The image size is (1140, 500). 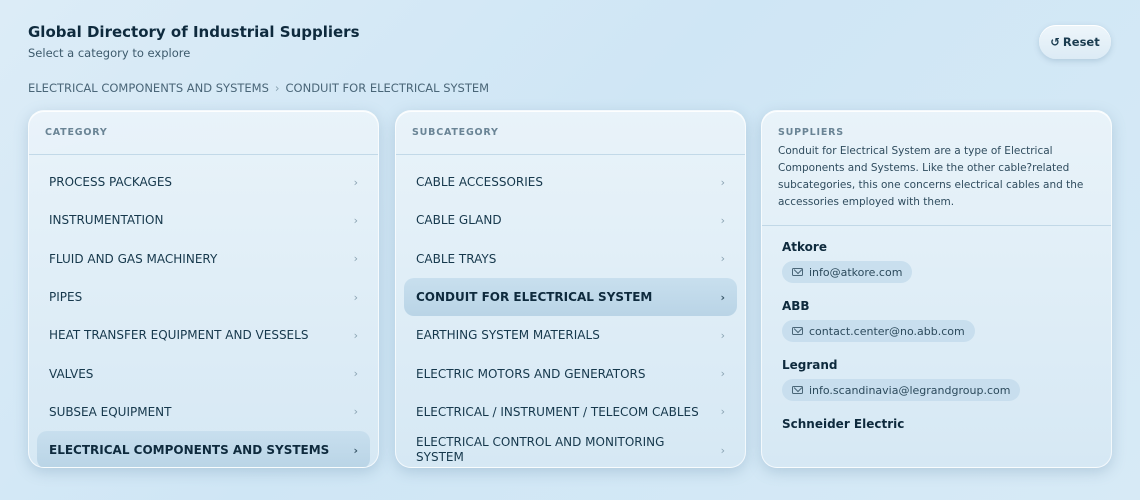 What do you see at coordinates (887, 331) in the screenshot?
I see `supplier-email: contact.center@no.abb.com` at bounding box center [887, 331].